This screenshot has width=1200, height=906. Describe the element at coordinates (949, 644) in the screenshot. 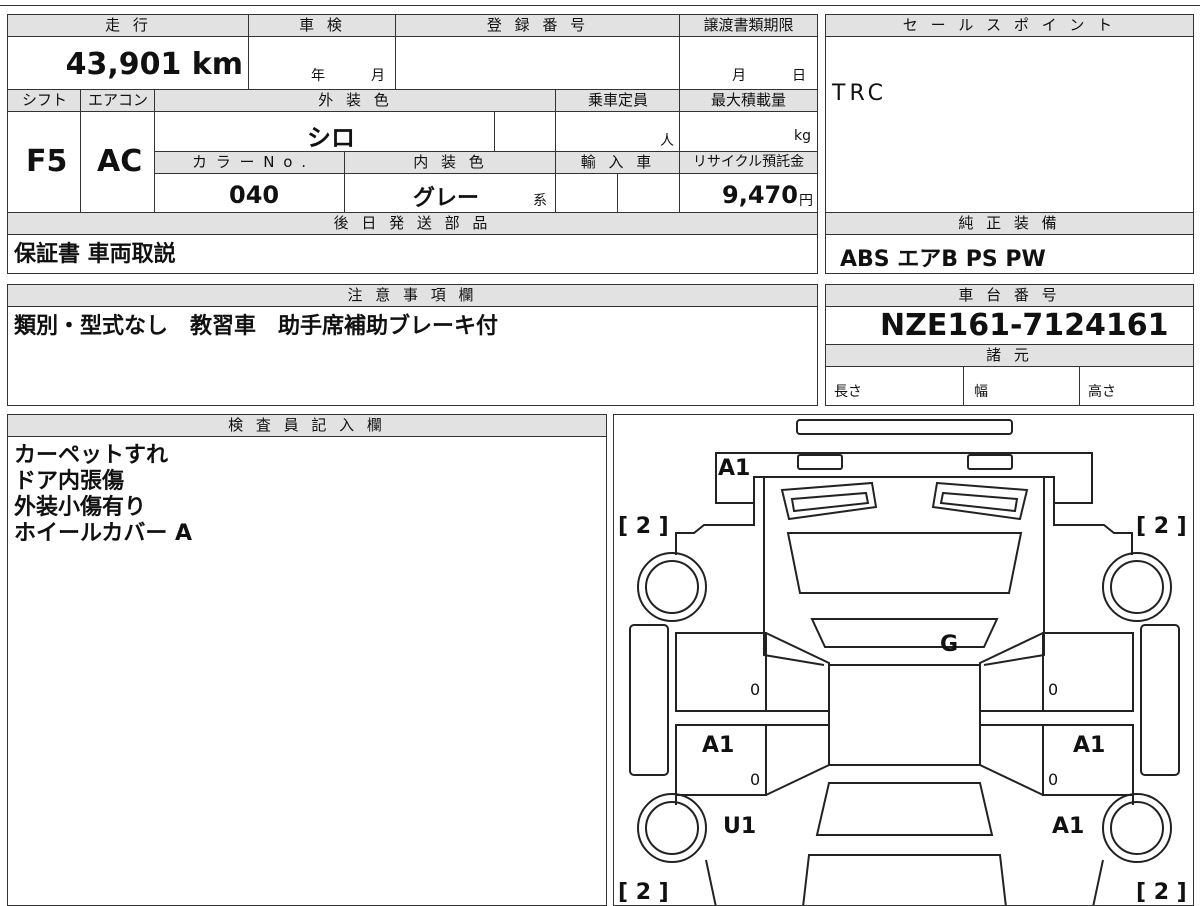

I see `mark-hood: G` at that location.